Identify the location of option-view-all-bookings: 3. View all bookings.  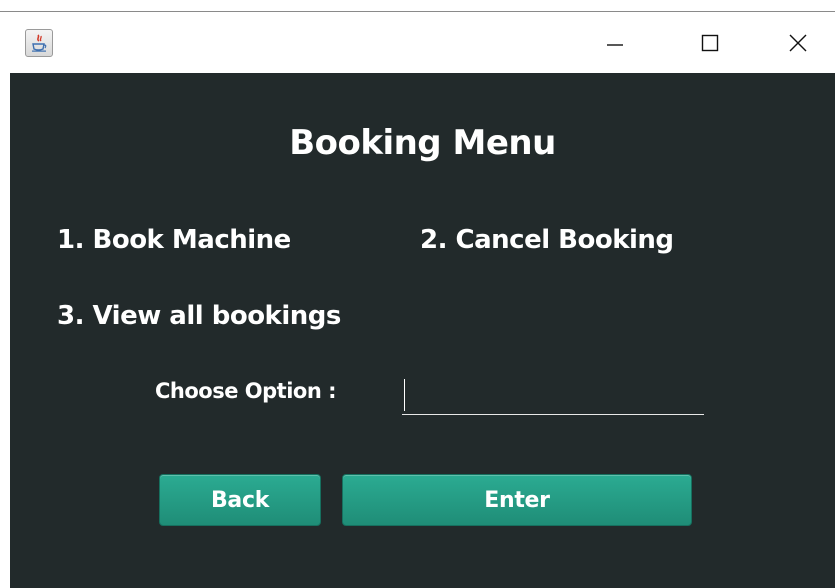
(199, 316).